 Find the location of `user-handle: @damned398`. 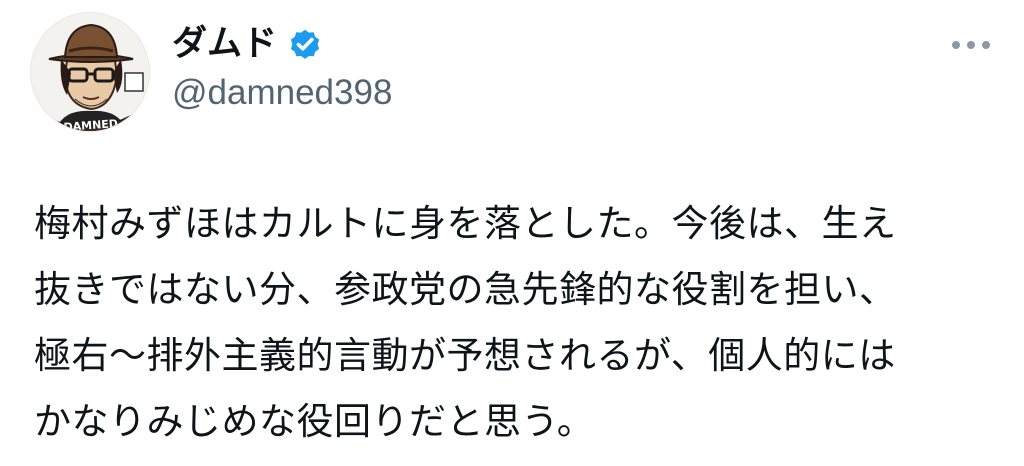

user-handle: @damned398 is located at coordinates (282, 93).